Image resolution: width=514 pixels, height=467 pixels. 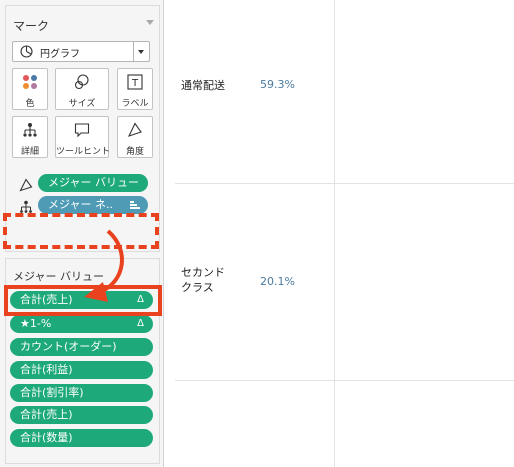 What do you see at coordinates (277, 84) in the screenshot?
I see `row-value: 59.3%` at bounding box center [277, 84].